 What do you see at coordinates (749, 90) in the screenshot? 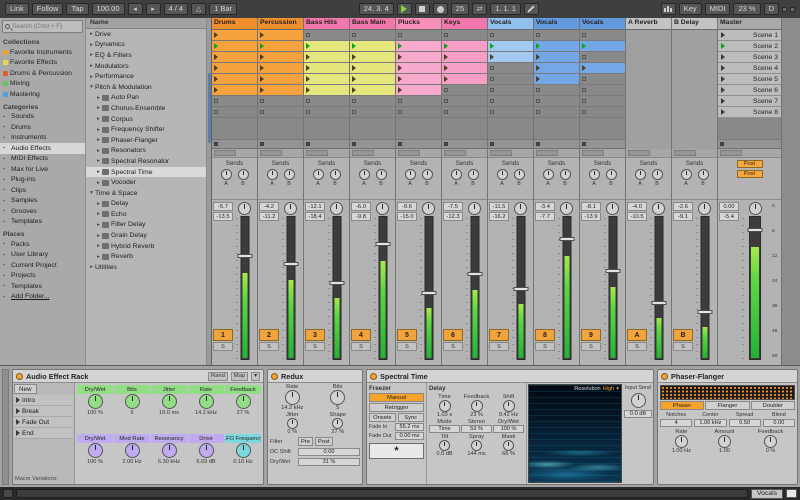
I see `scene-slot-6: Scene 6` at bounding box center [749, 90].